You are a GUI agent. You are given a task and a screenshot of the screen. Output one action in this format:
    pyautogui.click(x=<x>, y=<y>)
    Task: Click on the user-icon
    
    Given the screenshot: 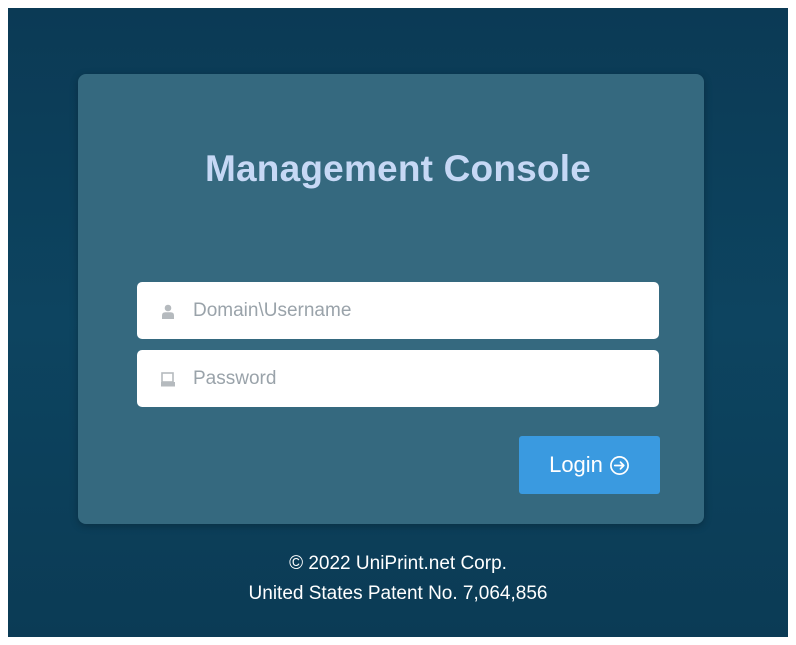 What is the action you would take?
    pyautogui.click(x=168, y=311)
    